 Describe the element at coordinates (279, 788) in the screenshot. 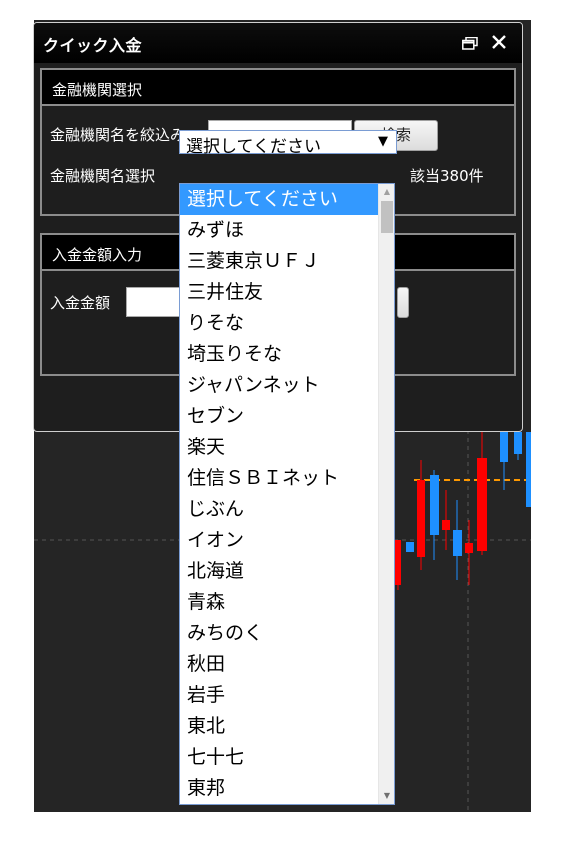

I see `dropdown-option: 東邦` at that location.